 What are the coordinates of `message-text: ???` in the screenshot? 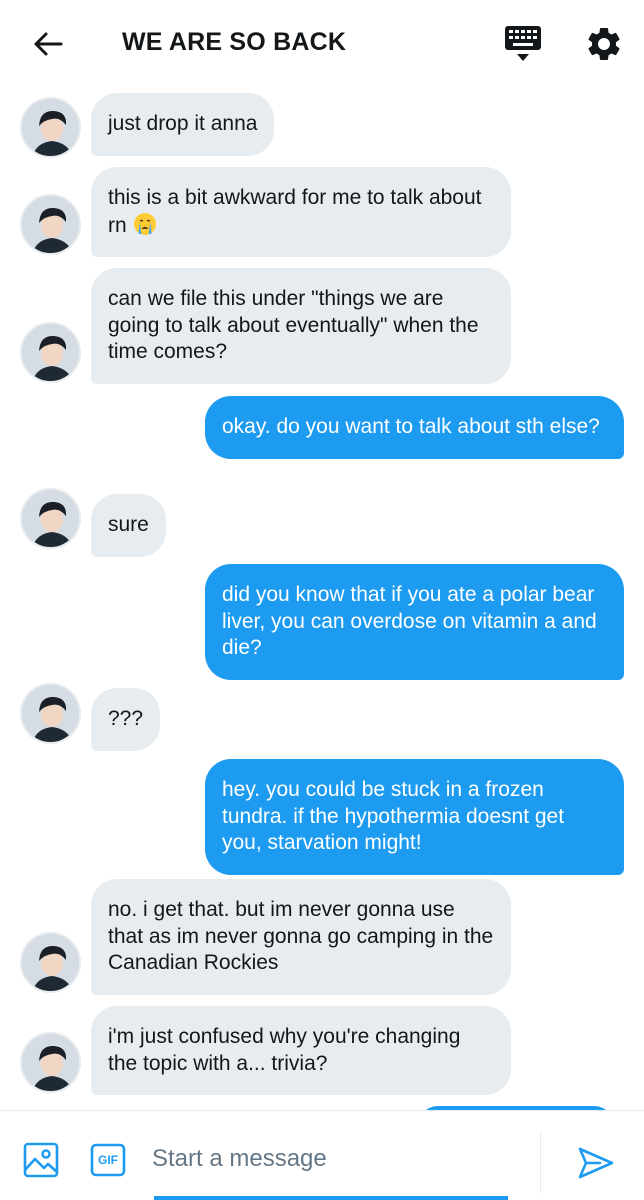 It's located at (126, 718).